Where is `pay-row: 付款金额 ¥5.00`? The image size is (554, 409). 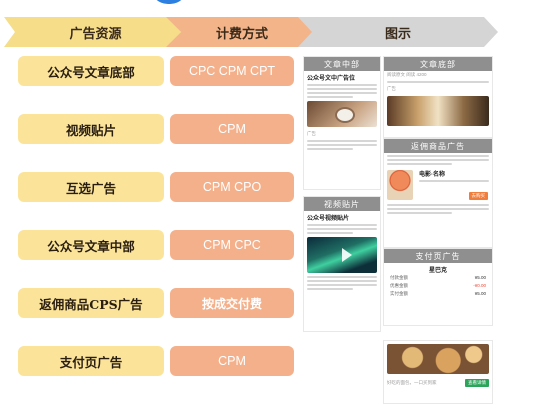 pay-row: 付款金额 ¥5.00 is located at coordinates (438, 278).